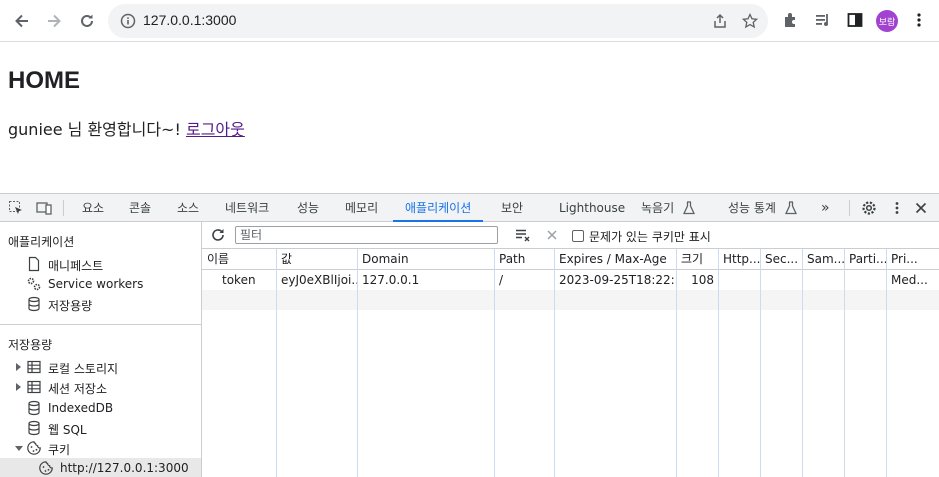 The height and width of the screenshot is (477, 939). What do you see at coordinates (34, 264) in the screenshot?
I see `document-icon` at bounding box center [34, 264].